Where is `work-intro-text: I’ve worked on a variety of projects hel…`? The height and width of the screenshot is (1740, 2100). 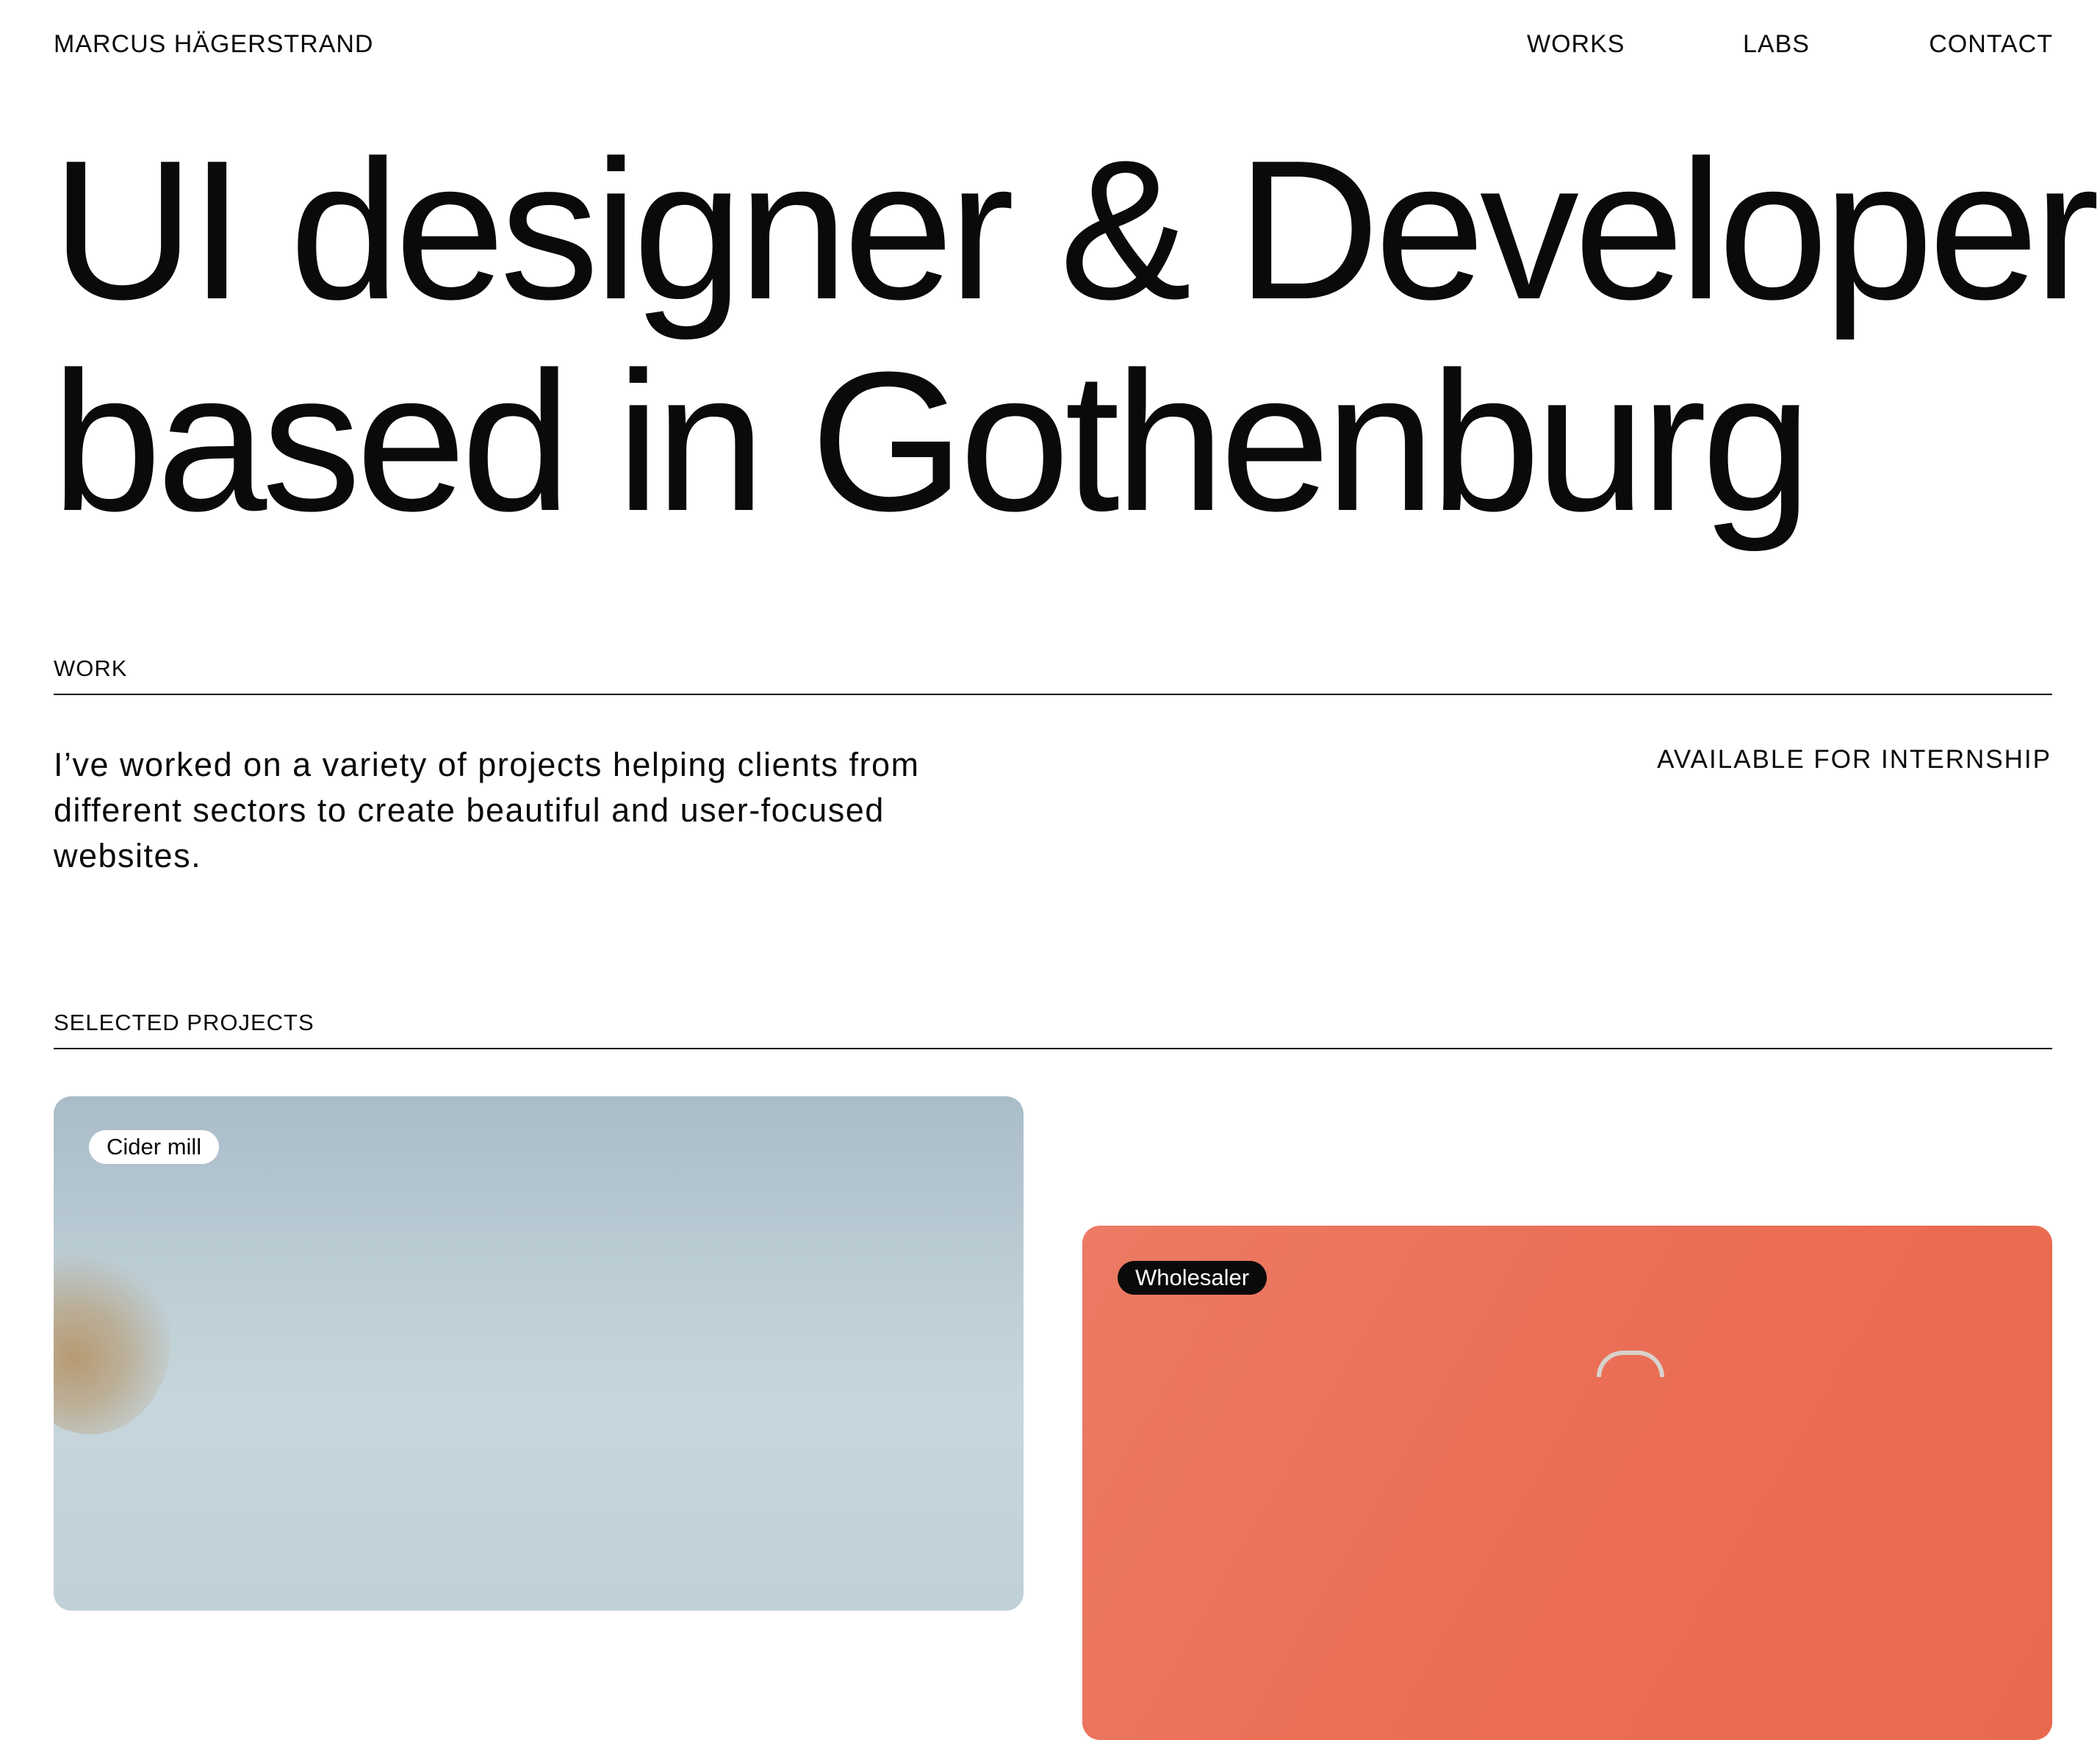
work-intro-text: I’ve worked on a variety of projects hel… is located at coordinates (487, 810).